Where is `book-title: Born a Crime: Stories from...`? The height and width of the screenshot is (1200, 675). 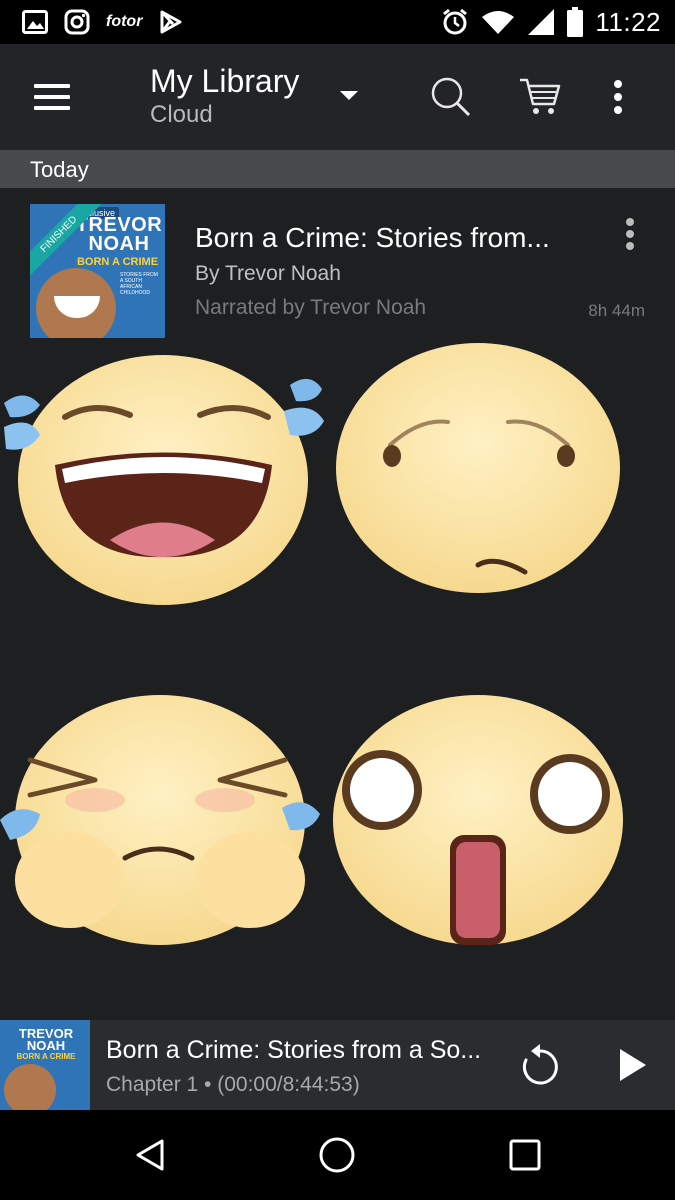 book-title: Born a Crime: Stories from... is located at coordinates (372, 238).